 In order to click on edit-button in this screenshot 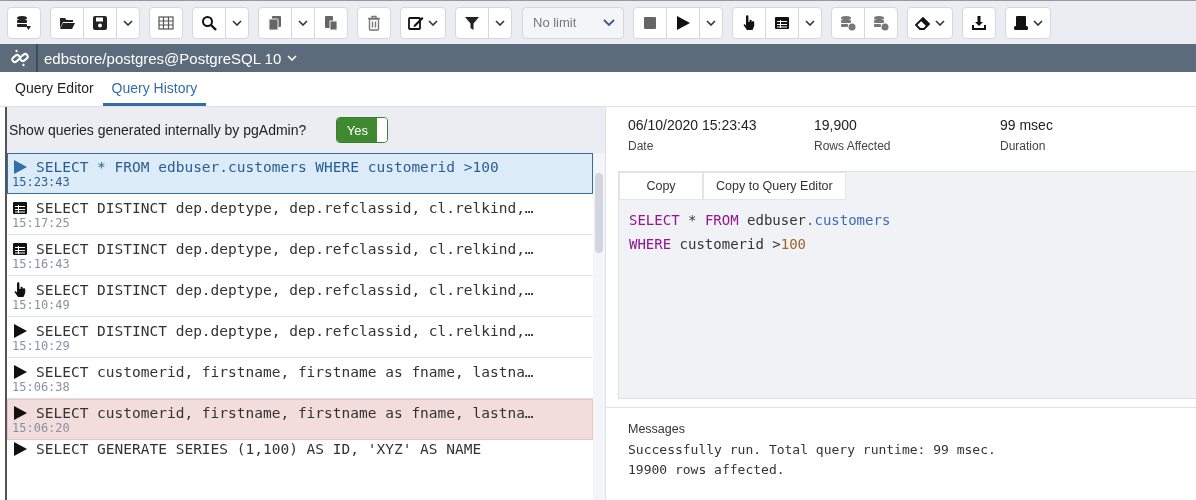, I will do `click(423, 22)`.